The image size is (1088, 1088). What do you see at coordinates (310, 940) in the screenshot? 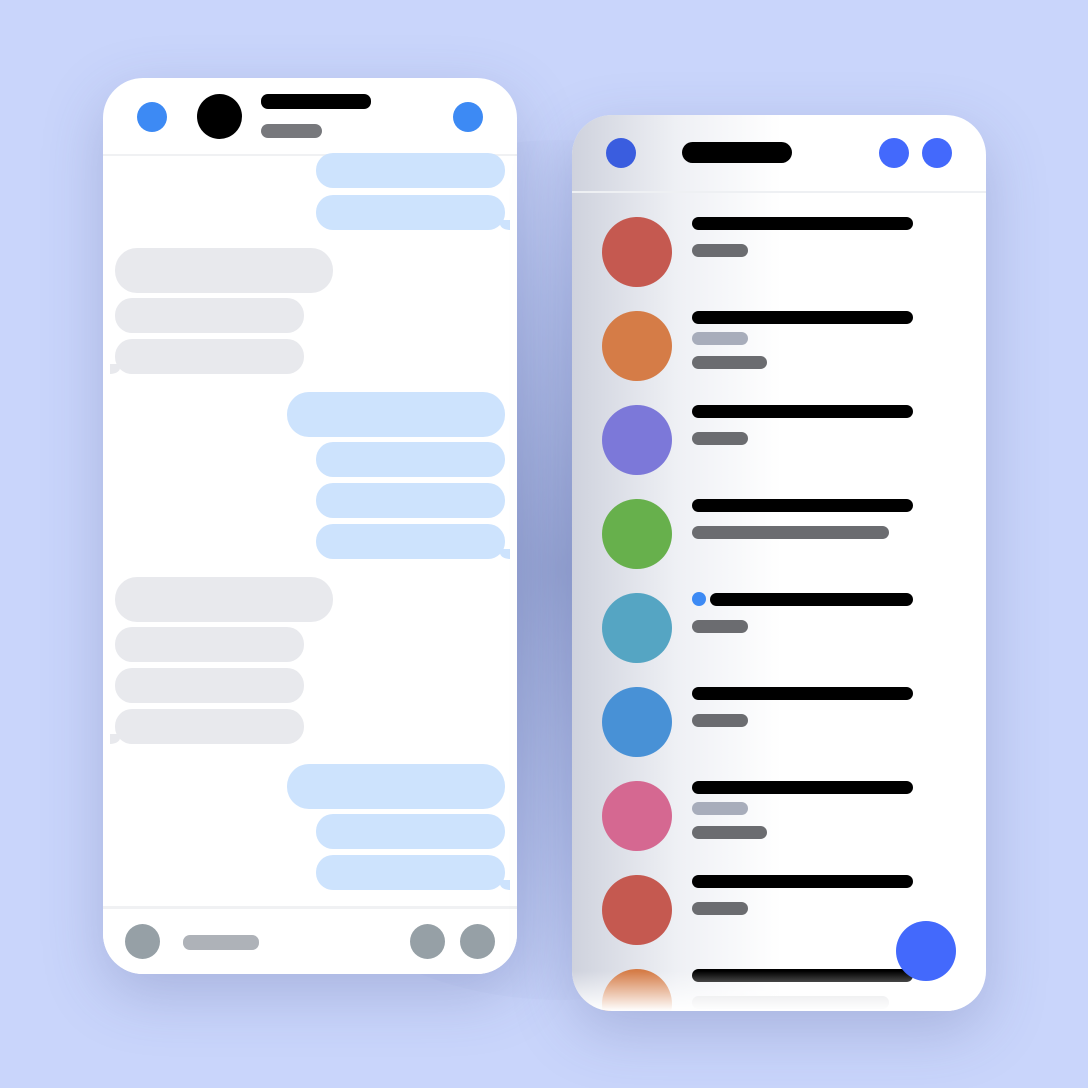
I see `composer-bar` at bounding box center [310, 940].